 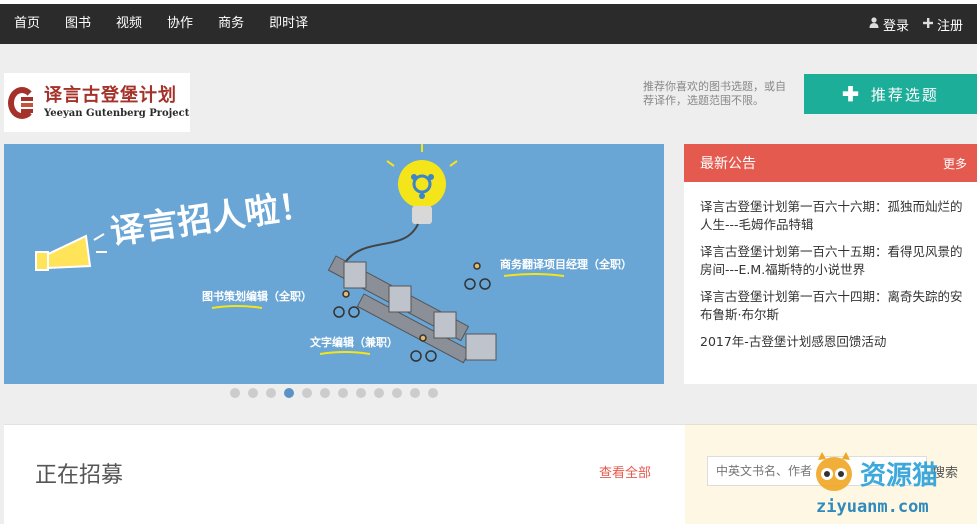 What do you see at coordinates (904, 95) in the screenshot?
I see `recommend-button-label: 推荐选题` at bounding box center [904, 95].